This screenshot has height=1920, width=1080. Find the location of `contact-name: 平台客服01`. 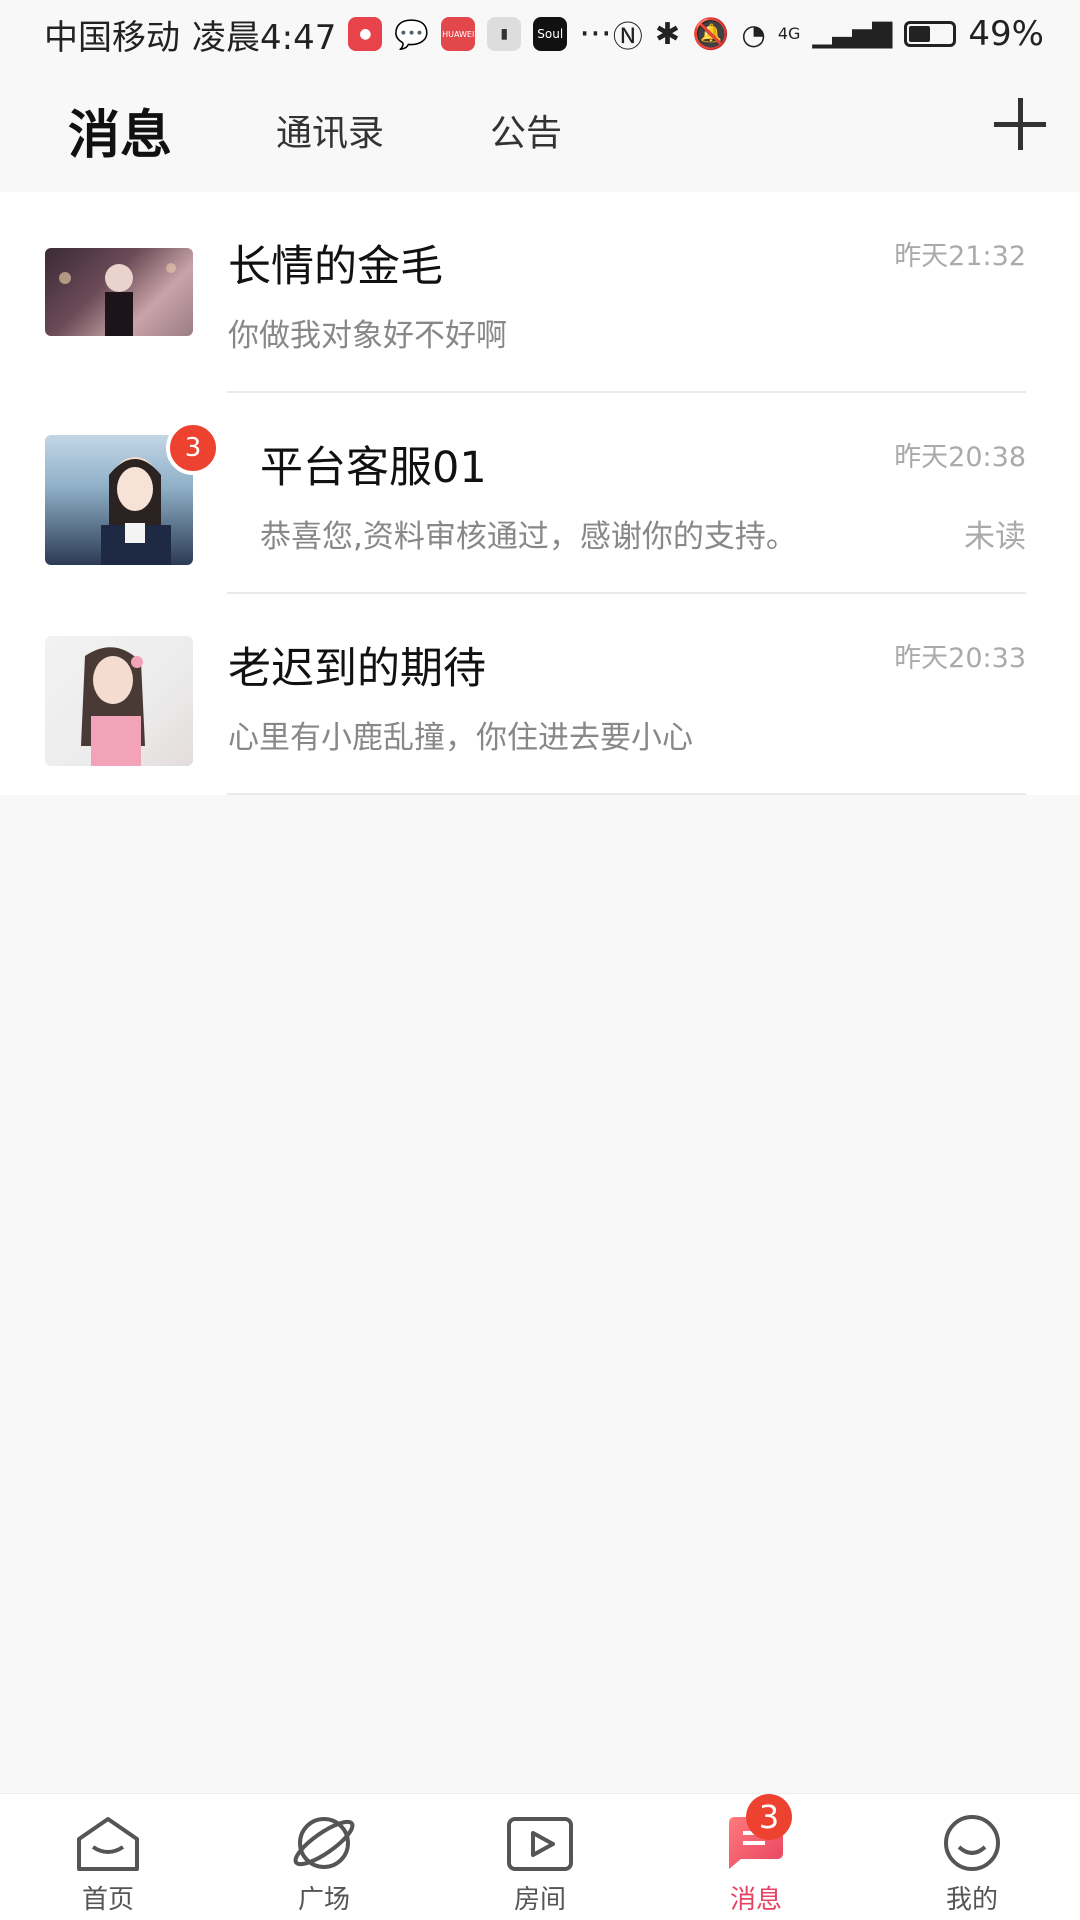

contact-name: 平台客服01 is located at coordinates (373, 468).